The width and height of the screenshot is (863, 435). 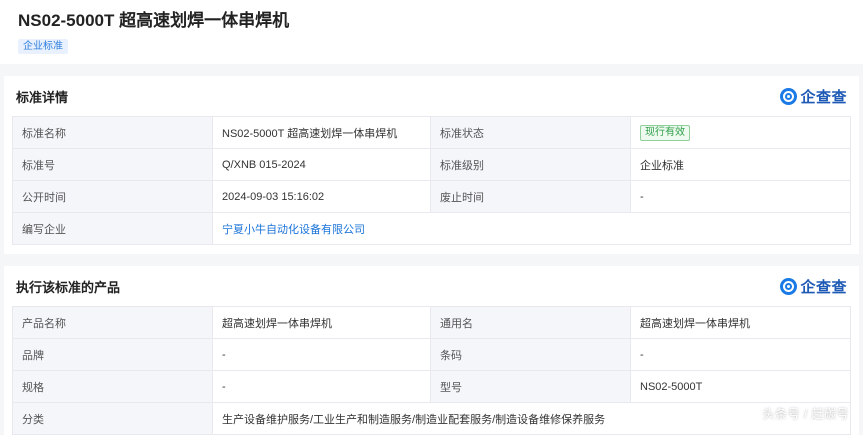 What do you see at coordinates (530, 322) in the screenshot?
I see `field-label: 通用名` at bounding box center [530, 322].